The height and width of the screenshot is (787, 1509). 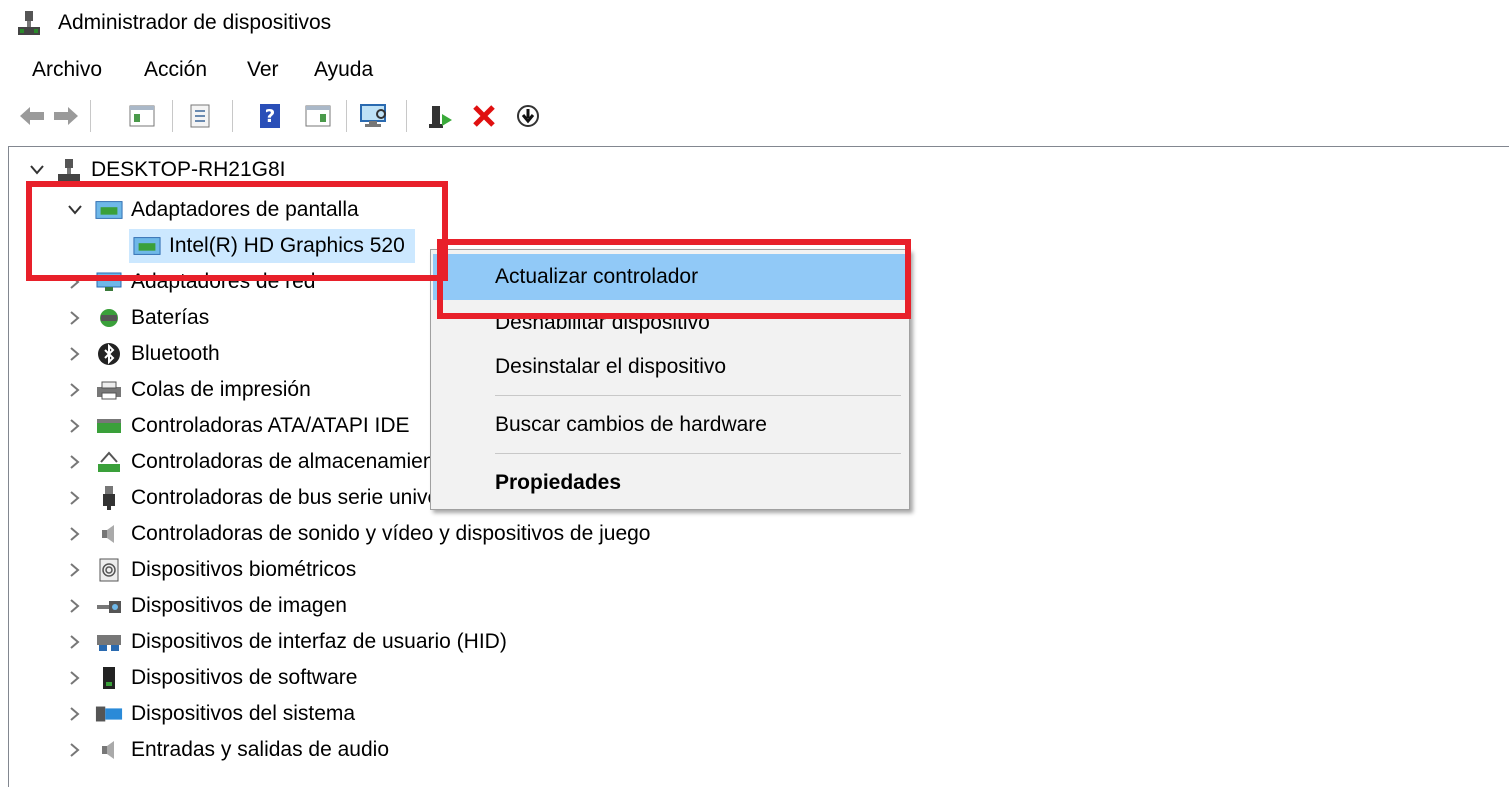 What do you see at coordinates (318, 116) in the screenshot?
I see `action-pane-icon` at bounding box center [318, 116].